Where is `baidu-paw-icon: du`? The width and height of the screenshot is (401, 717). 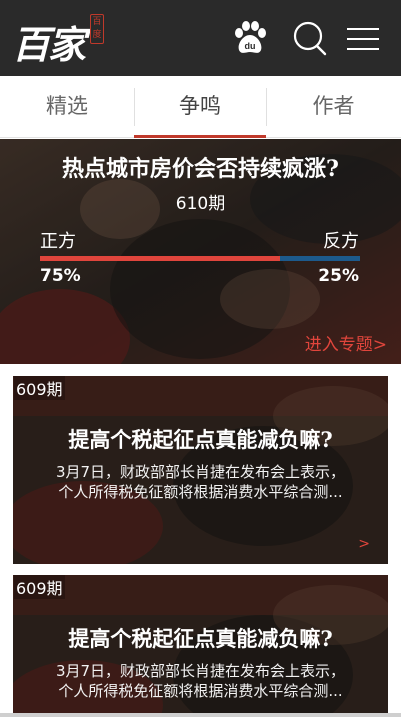 baidu-paw-icon: du is located at coordinates (250, 38).